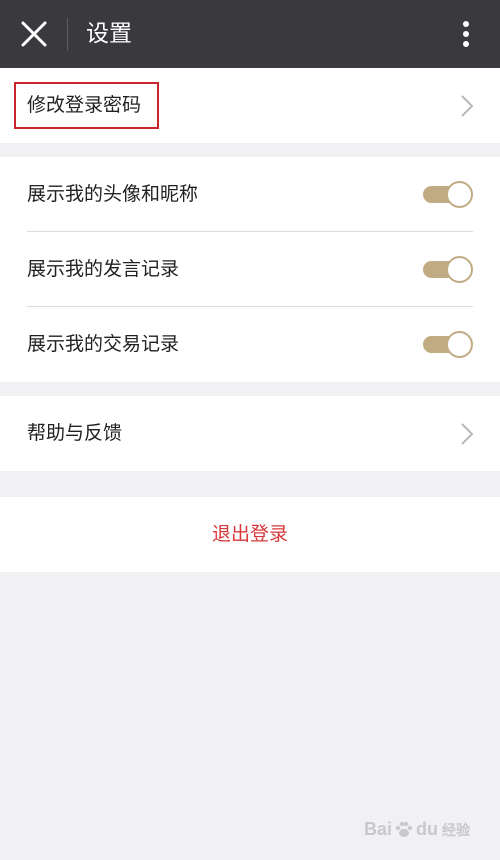 This screenshot has height=860, width=500. What do you see at coordinates (84, 105) in the screenshot?
I see `change-password-label: 修改登录密码` at bounding box center [84, 105].